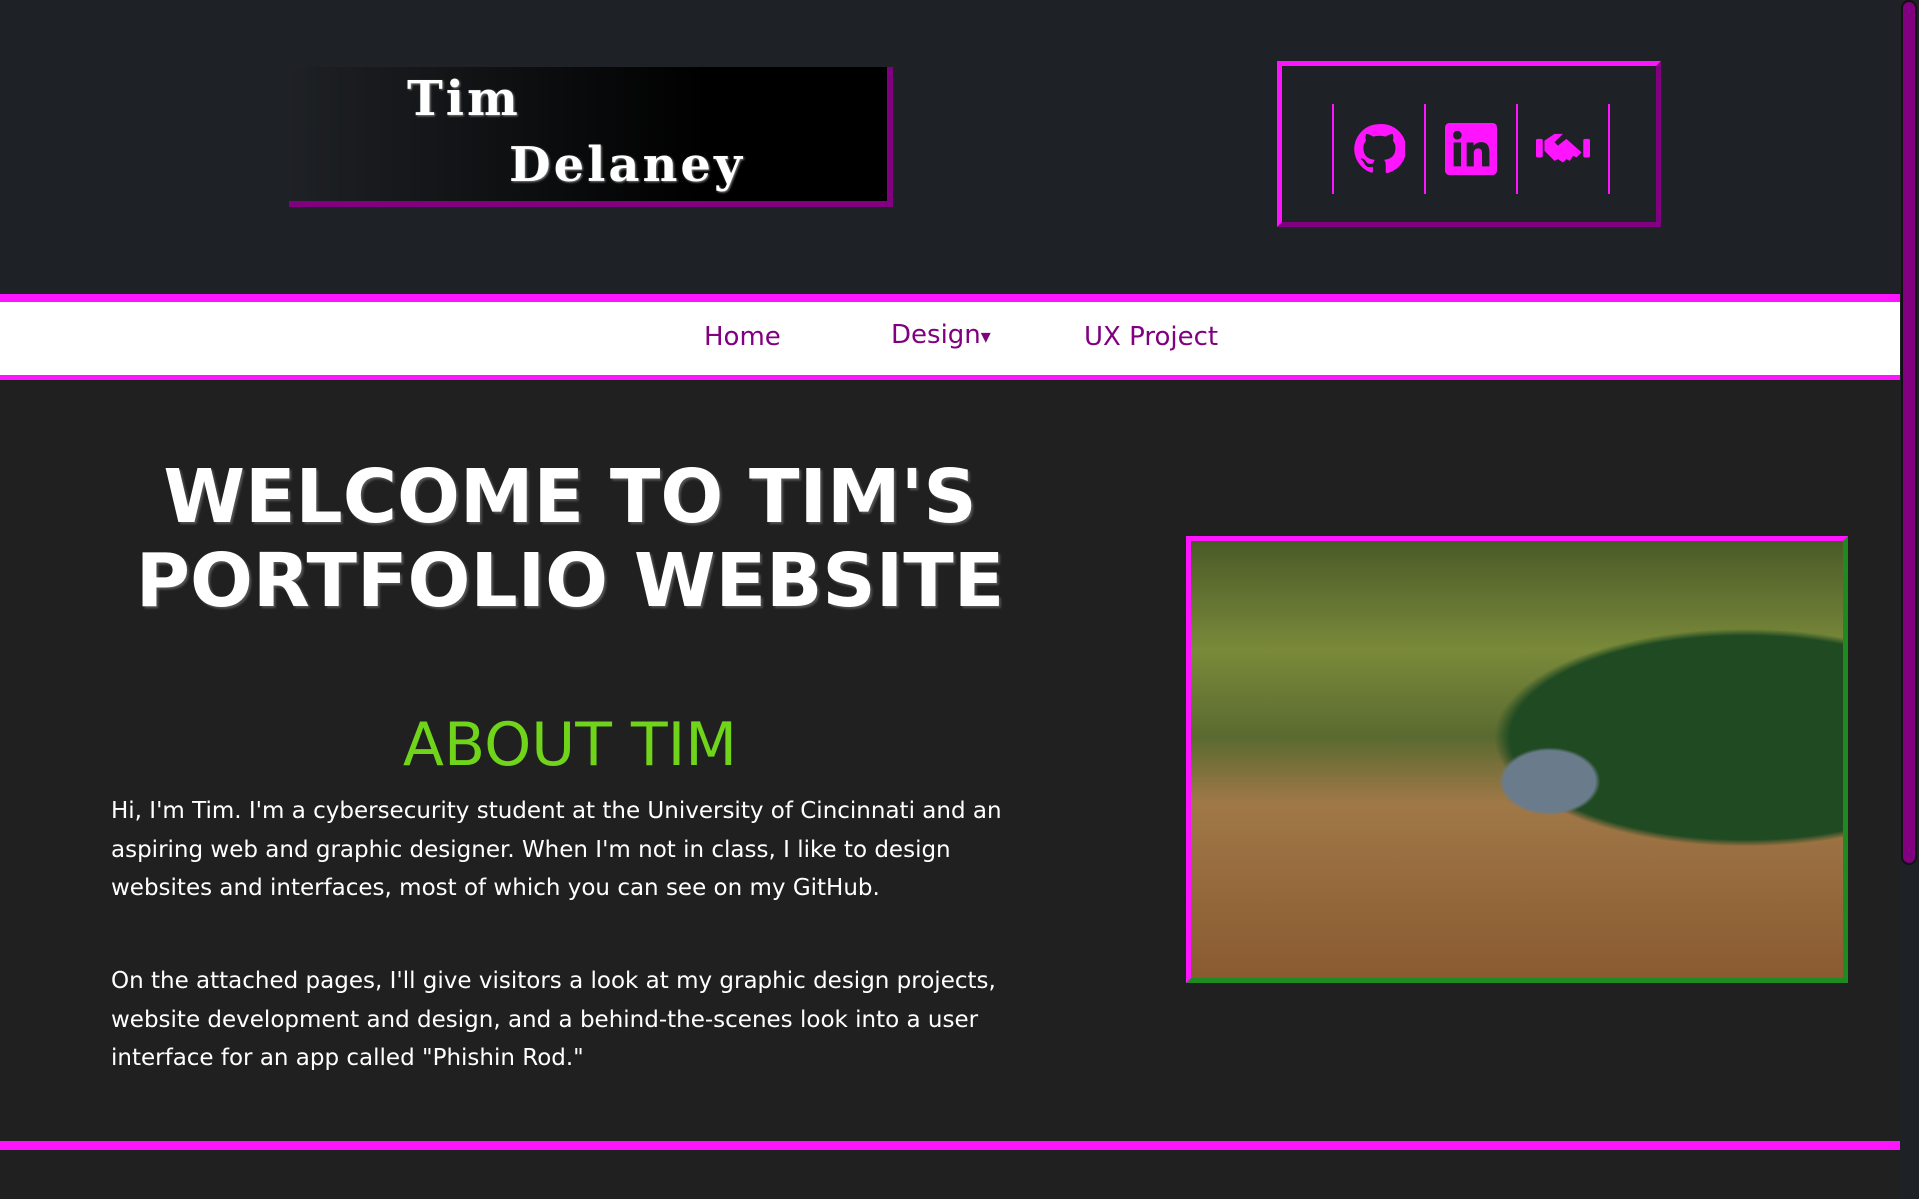 This screenshot has height=1199, width=1919. Describe the element at coordinates (1517, 759) in the screenshot. I see `profile-photo` at that location.